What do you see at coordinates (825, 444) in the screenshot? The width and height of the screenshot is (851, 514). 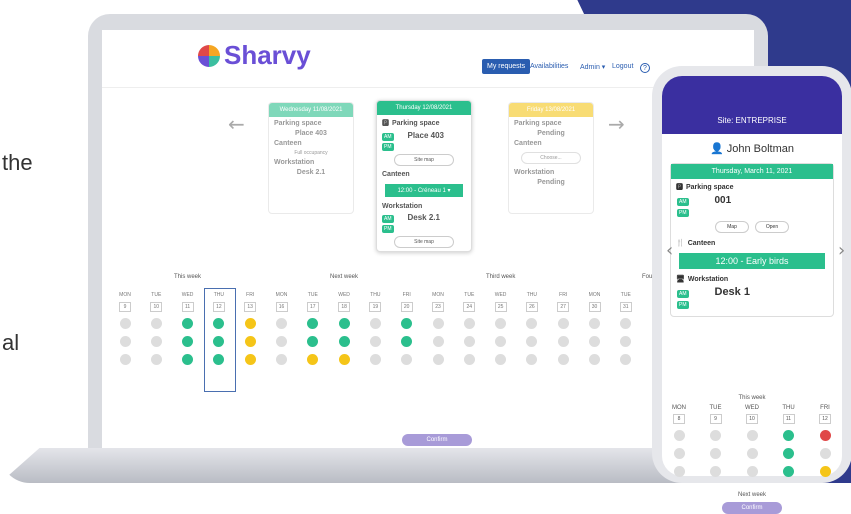 I see `phone-day-column: FRI 12` at bounding box center [825, 444].